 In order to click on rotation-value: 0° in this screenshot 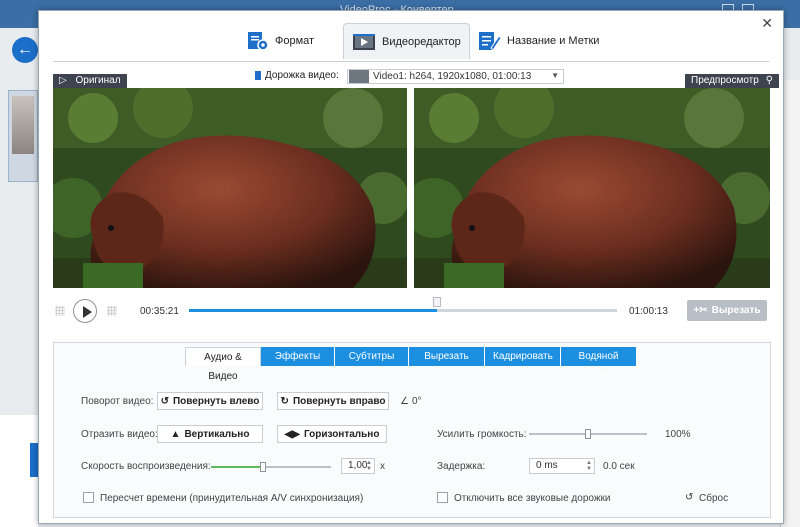, I will do `click(417, 401)`.